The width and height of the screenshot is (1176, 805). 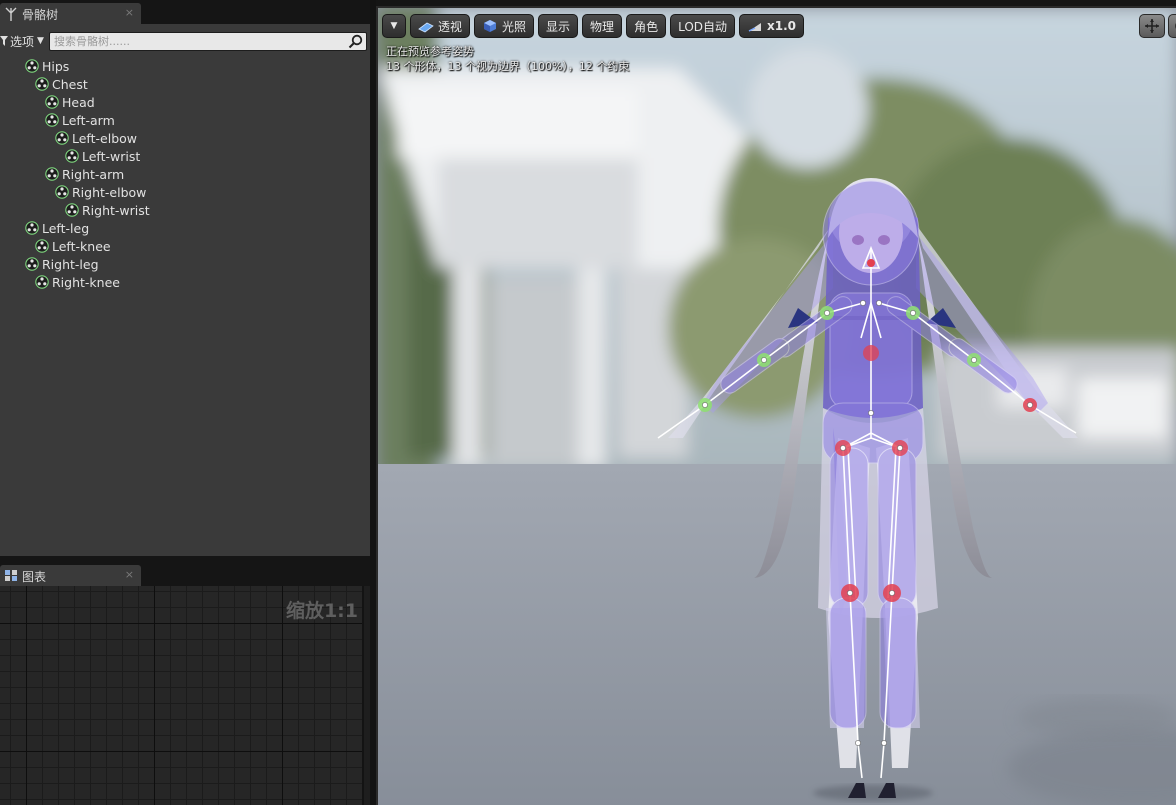 I want to click on bone-name: Head, so click(x=78, y=102).